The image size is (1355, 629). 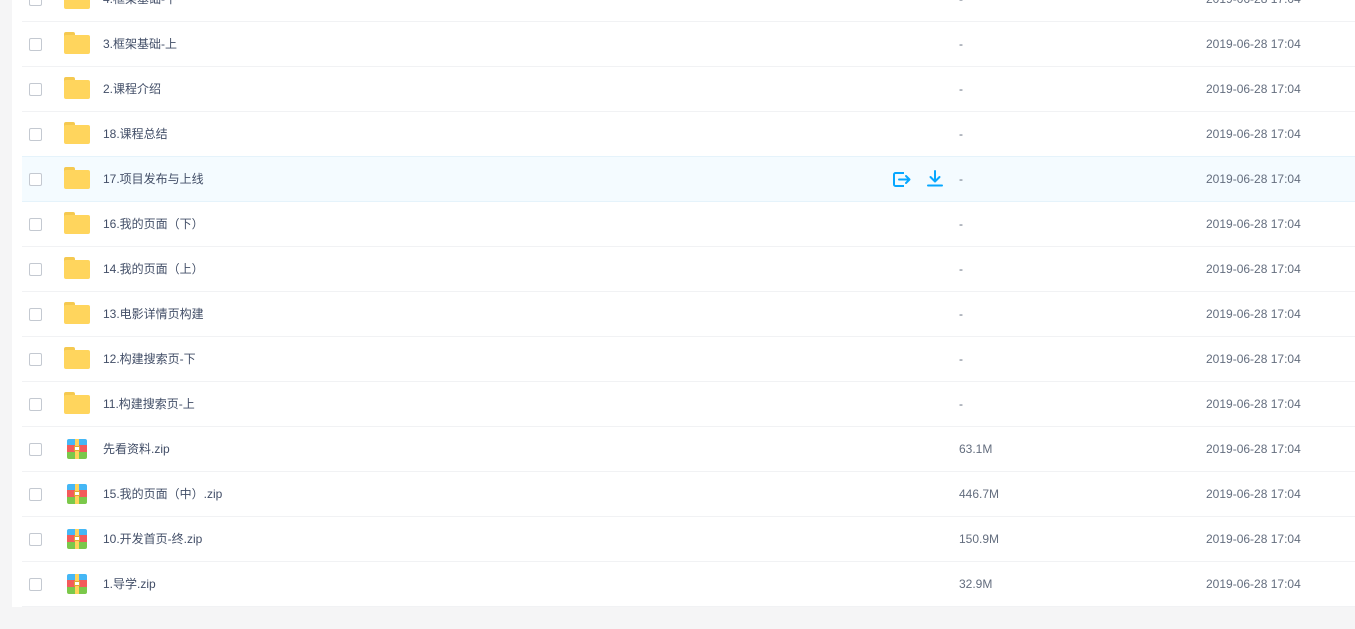 I want to click on file-name-link: 14.我的页面（上）, so click(x=153, y=269).